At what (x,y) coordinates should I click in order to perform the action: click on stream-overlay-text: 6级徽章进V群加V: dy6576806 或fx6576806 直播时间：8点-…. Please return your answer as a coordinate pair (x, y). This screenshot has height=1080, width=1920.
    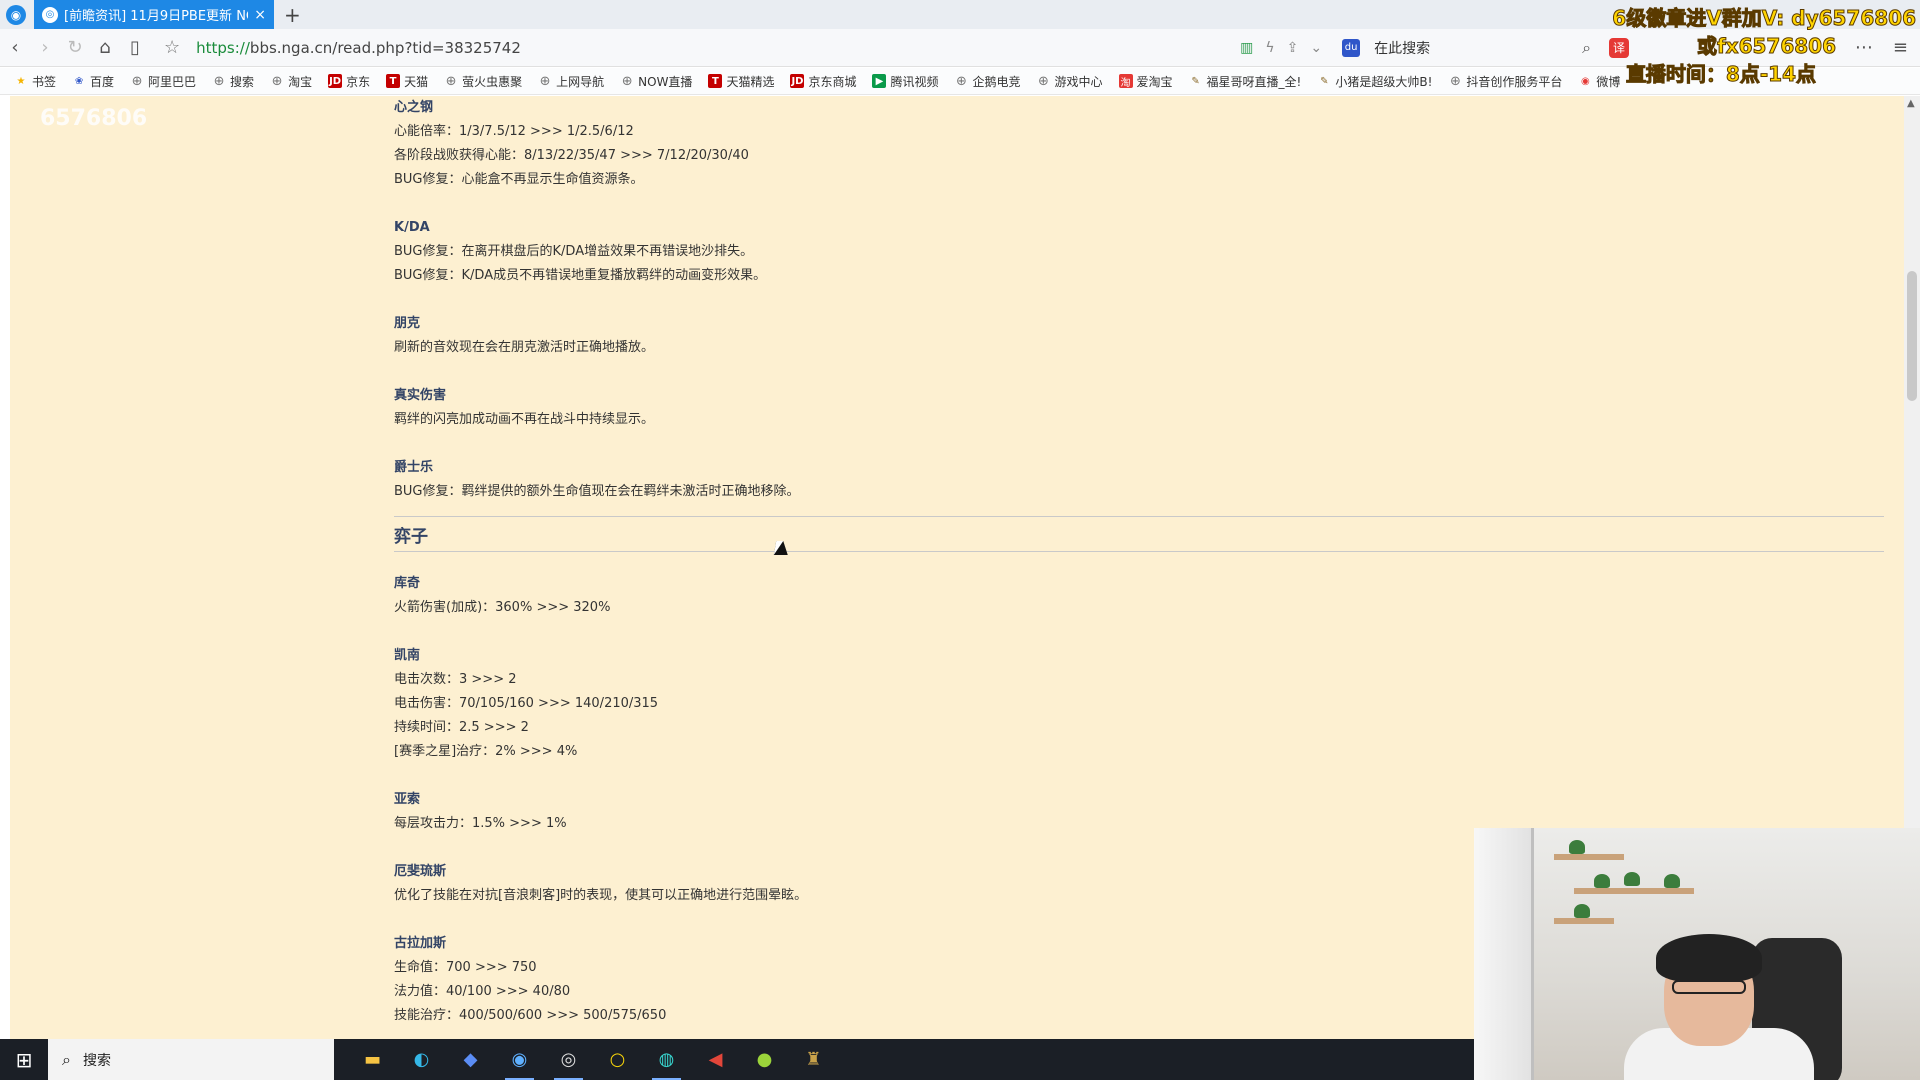
    Looking at the image, I should click on (1764, 46).